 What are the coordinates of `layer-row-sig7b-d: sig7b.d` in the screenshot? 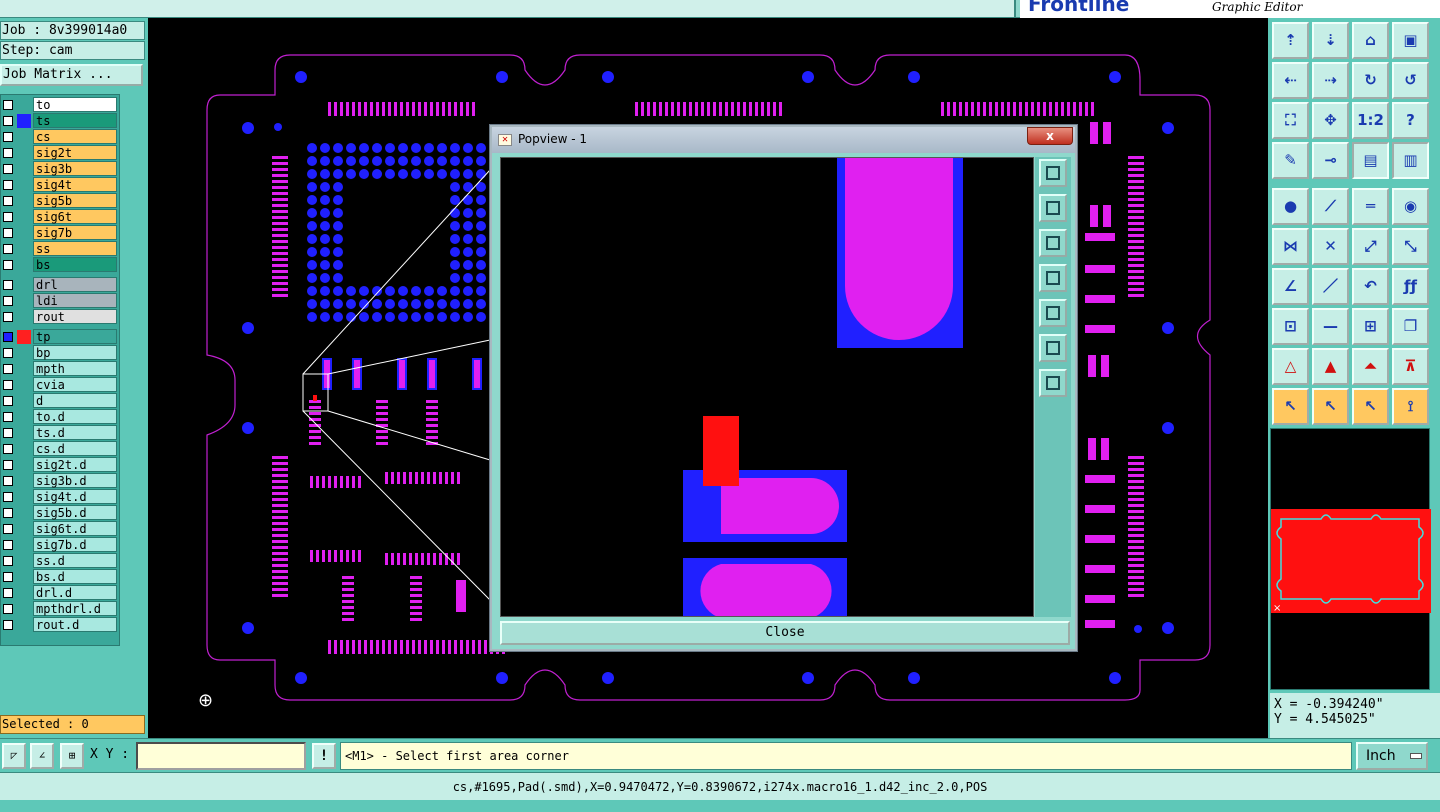 It's located at (60, 545).